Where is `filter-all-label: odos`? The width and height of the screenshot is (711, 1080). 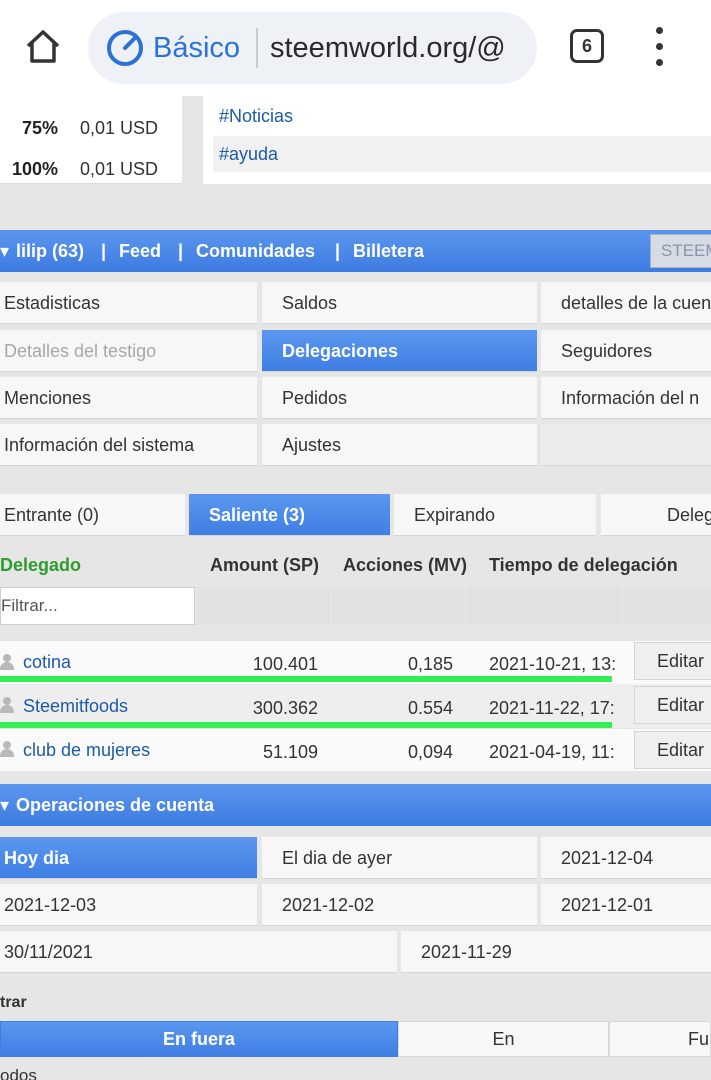 filter-all-label: odos is located at coordinates (18, 1073).